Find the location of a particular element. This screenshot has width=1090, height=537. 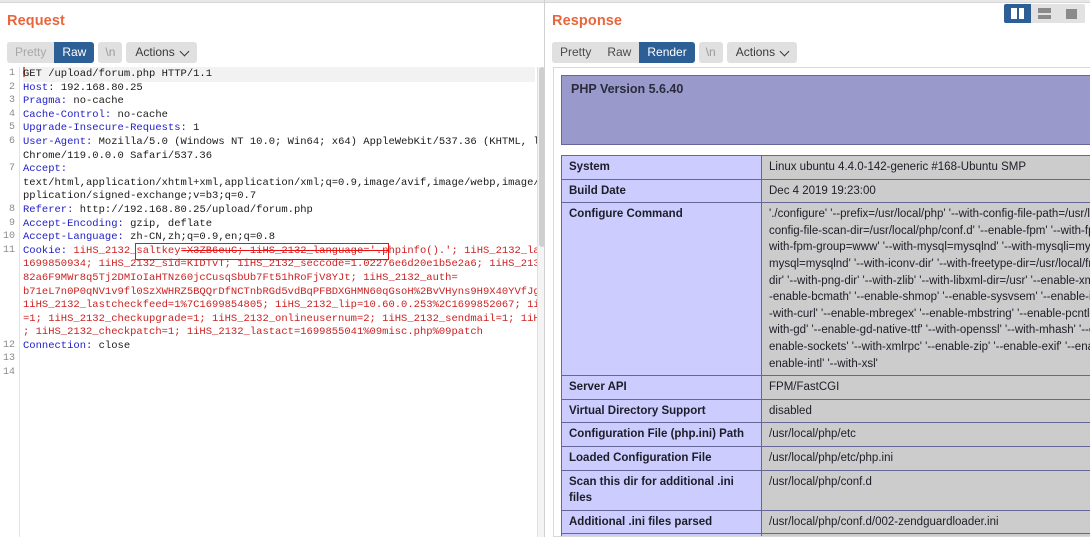

line-number: 5 is located at coordinates (11, 128).